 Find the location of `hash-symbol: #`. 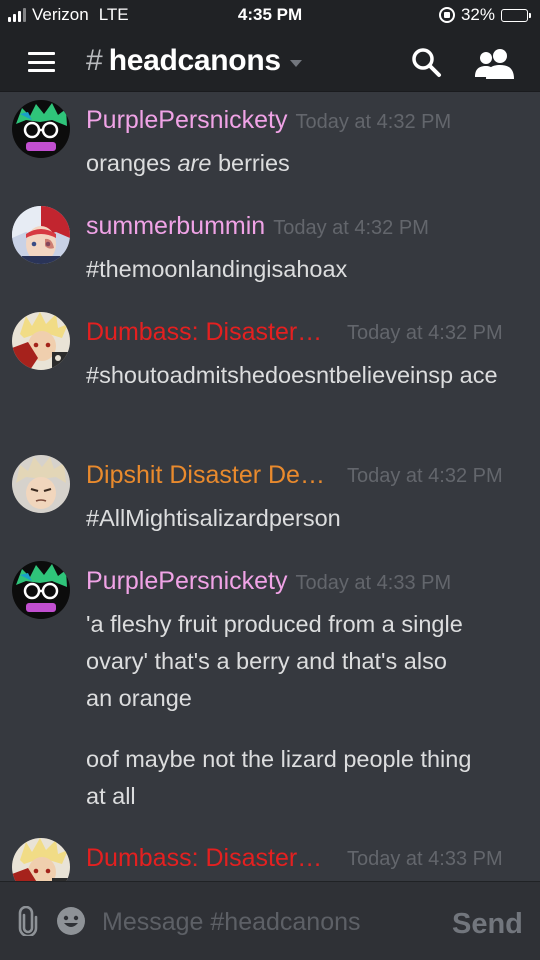

hash-symbol: # is located at coordinates (94, 60).